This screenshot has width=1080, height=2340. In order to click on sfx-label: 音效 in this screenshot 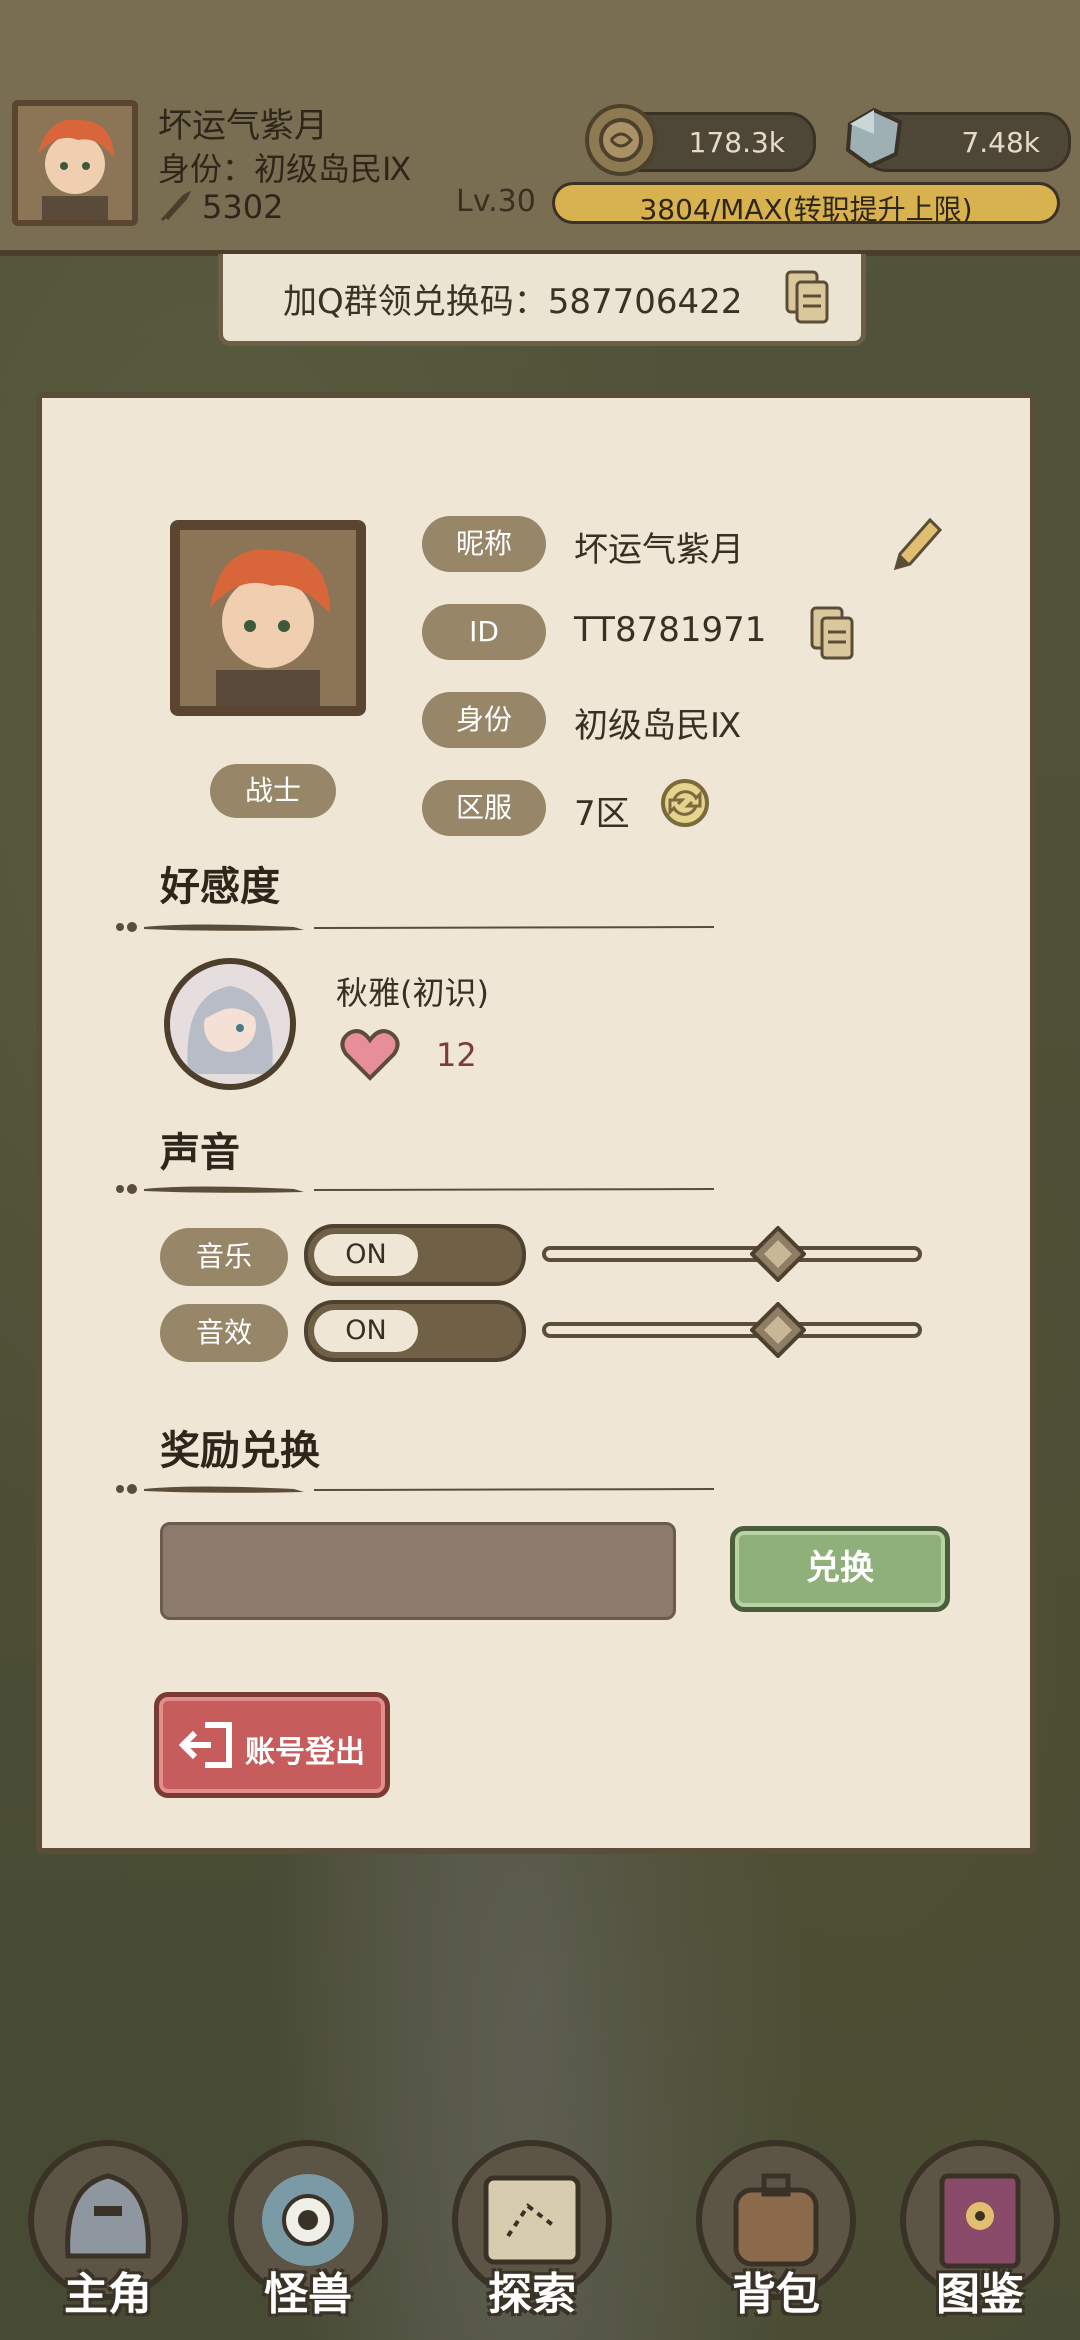, I will do `click(224, 1333)`.